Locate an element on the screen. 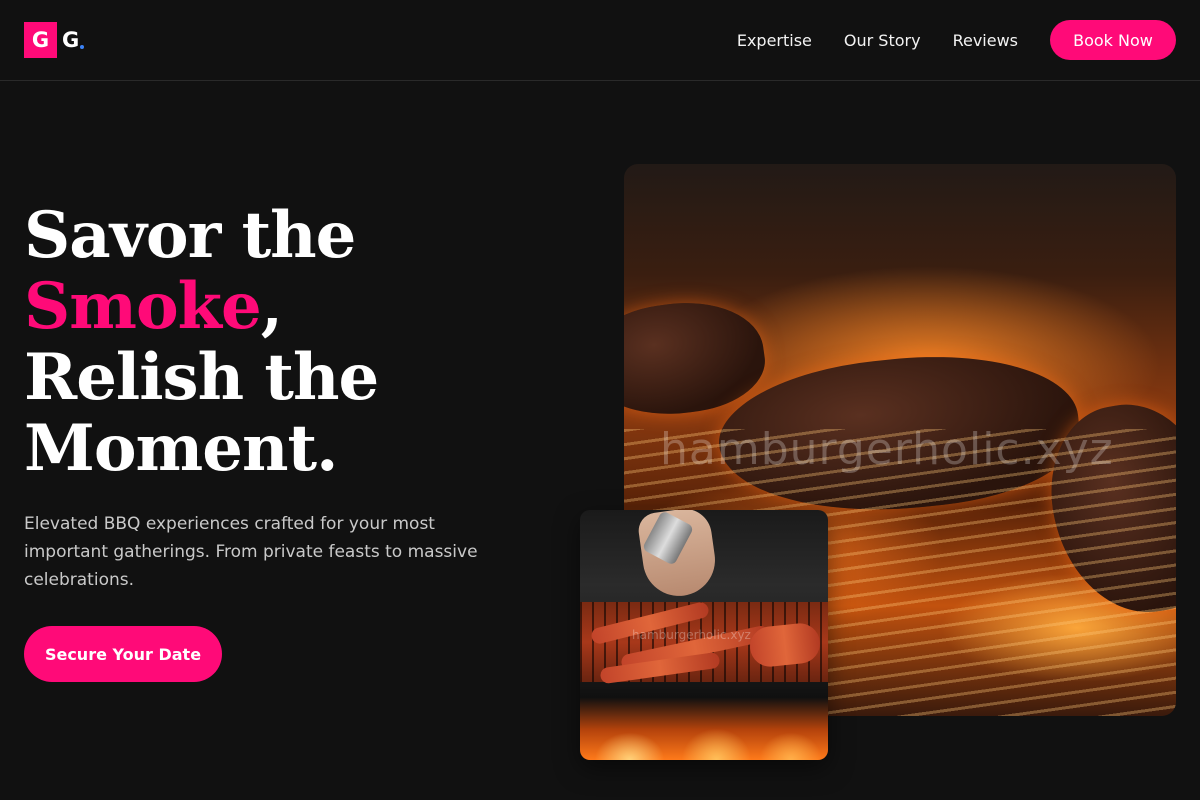 The image size is (1200, 800). logo-dot is located at coordinates (82, 47).